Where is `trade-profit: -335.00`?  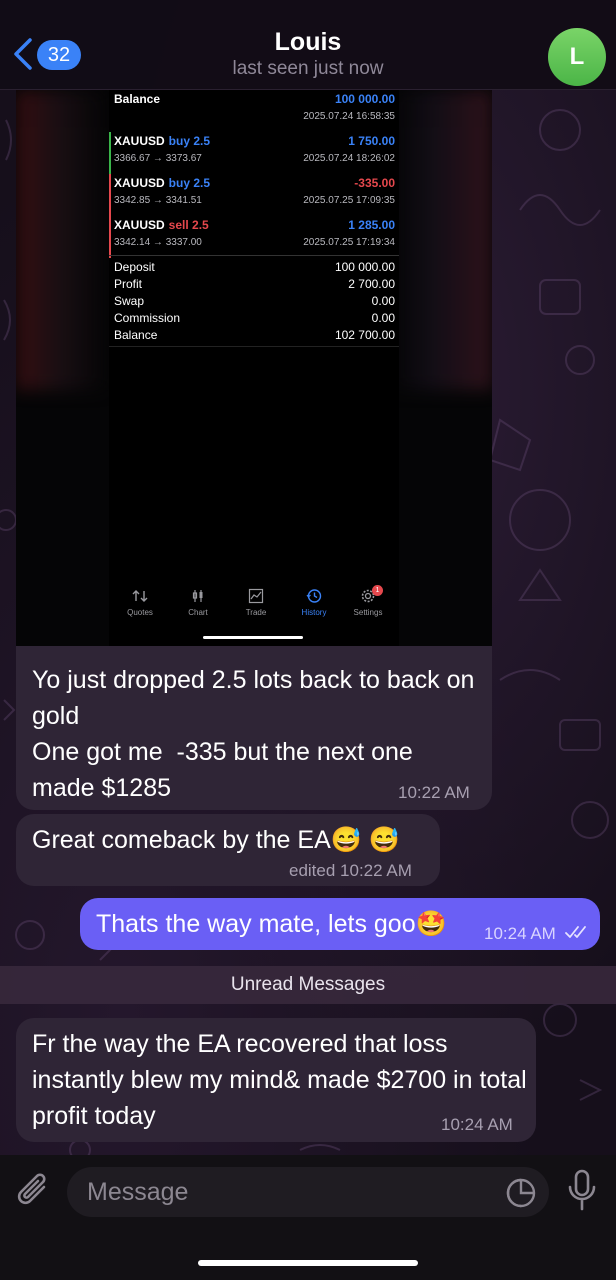 trade-profit: -335.00 is located at coordinates (374, 183).